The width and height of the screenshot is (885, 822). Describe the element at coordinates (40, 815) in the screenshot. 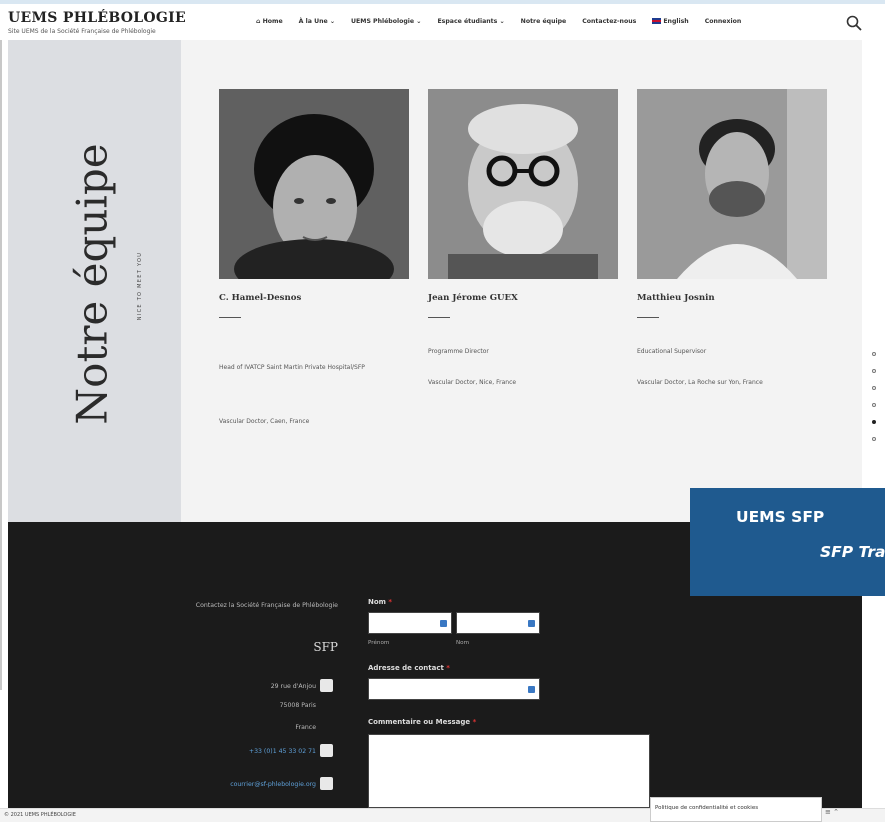

I see `copyright: © 2021 UEMS PHLÉBOLOGIE` at that location.